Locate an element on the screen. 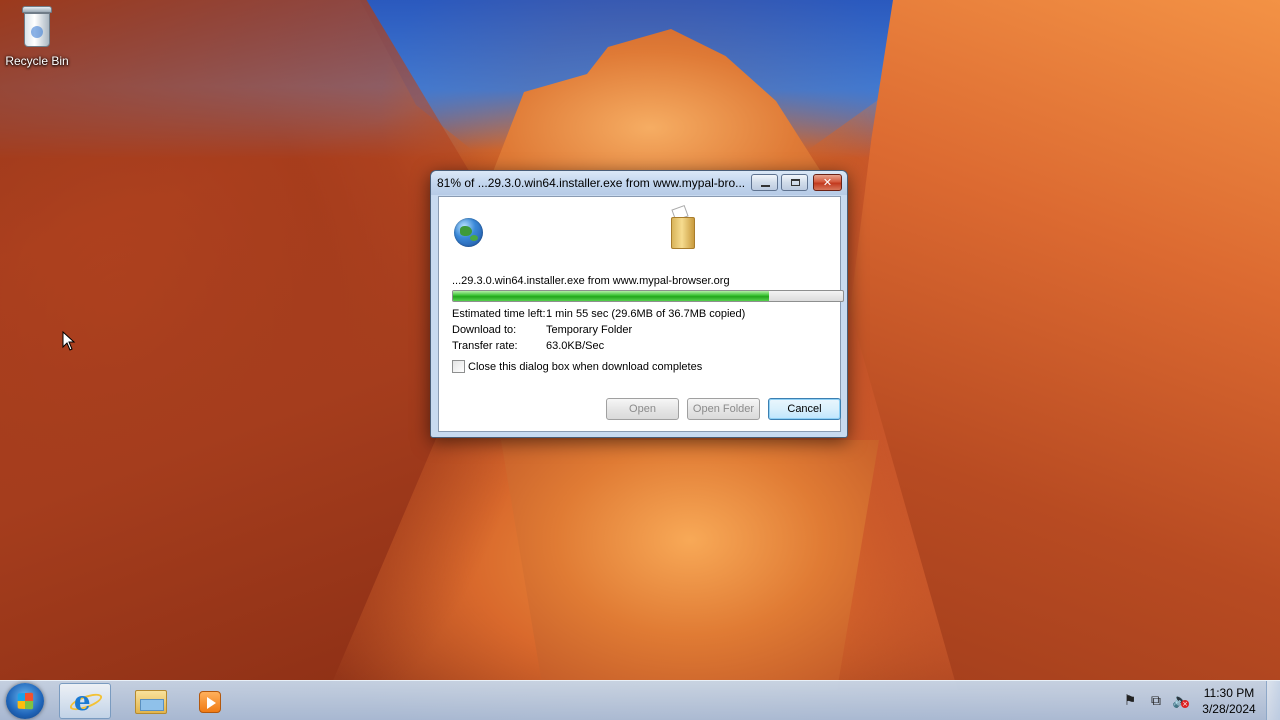  media-player-icon is located at coordinates (210, 702).